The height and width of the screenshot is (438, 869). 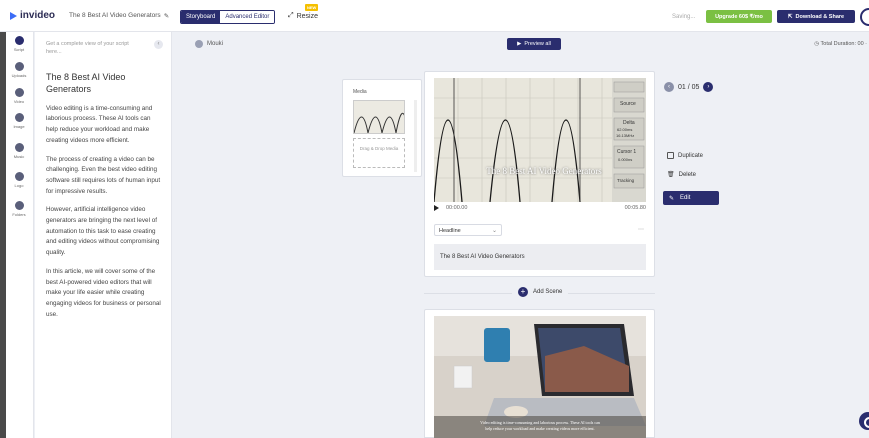 I want to click on storyboard-tab: Storyboard, so click(x=201, y=17).